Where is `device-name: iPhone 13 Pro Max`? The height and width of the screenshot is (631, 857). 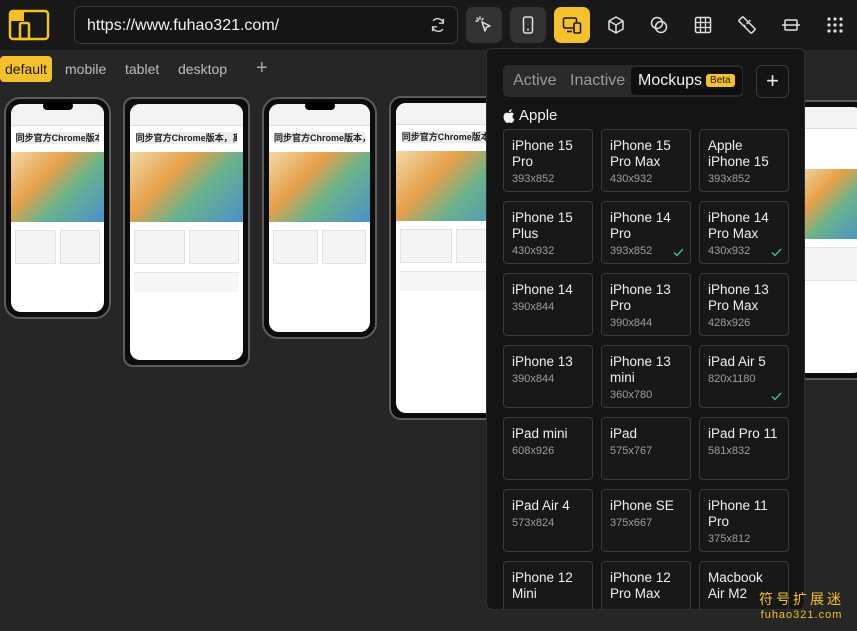
device-name: iPhone 13 Pro Max is located at coordinates (738, 297).